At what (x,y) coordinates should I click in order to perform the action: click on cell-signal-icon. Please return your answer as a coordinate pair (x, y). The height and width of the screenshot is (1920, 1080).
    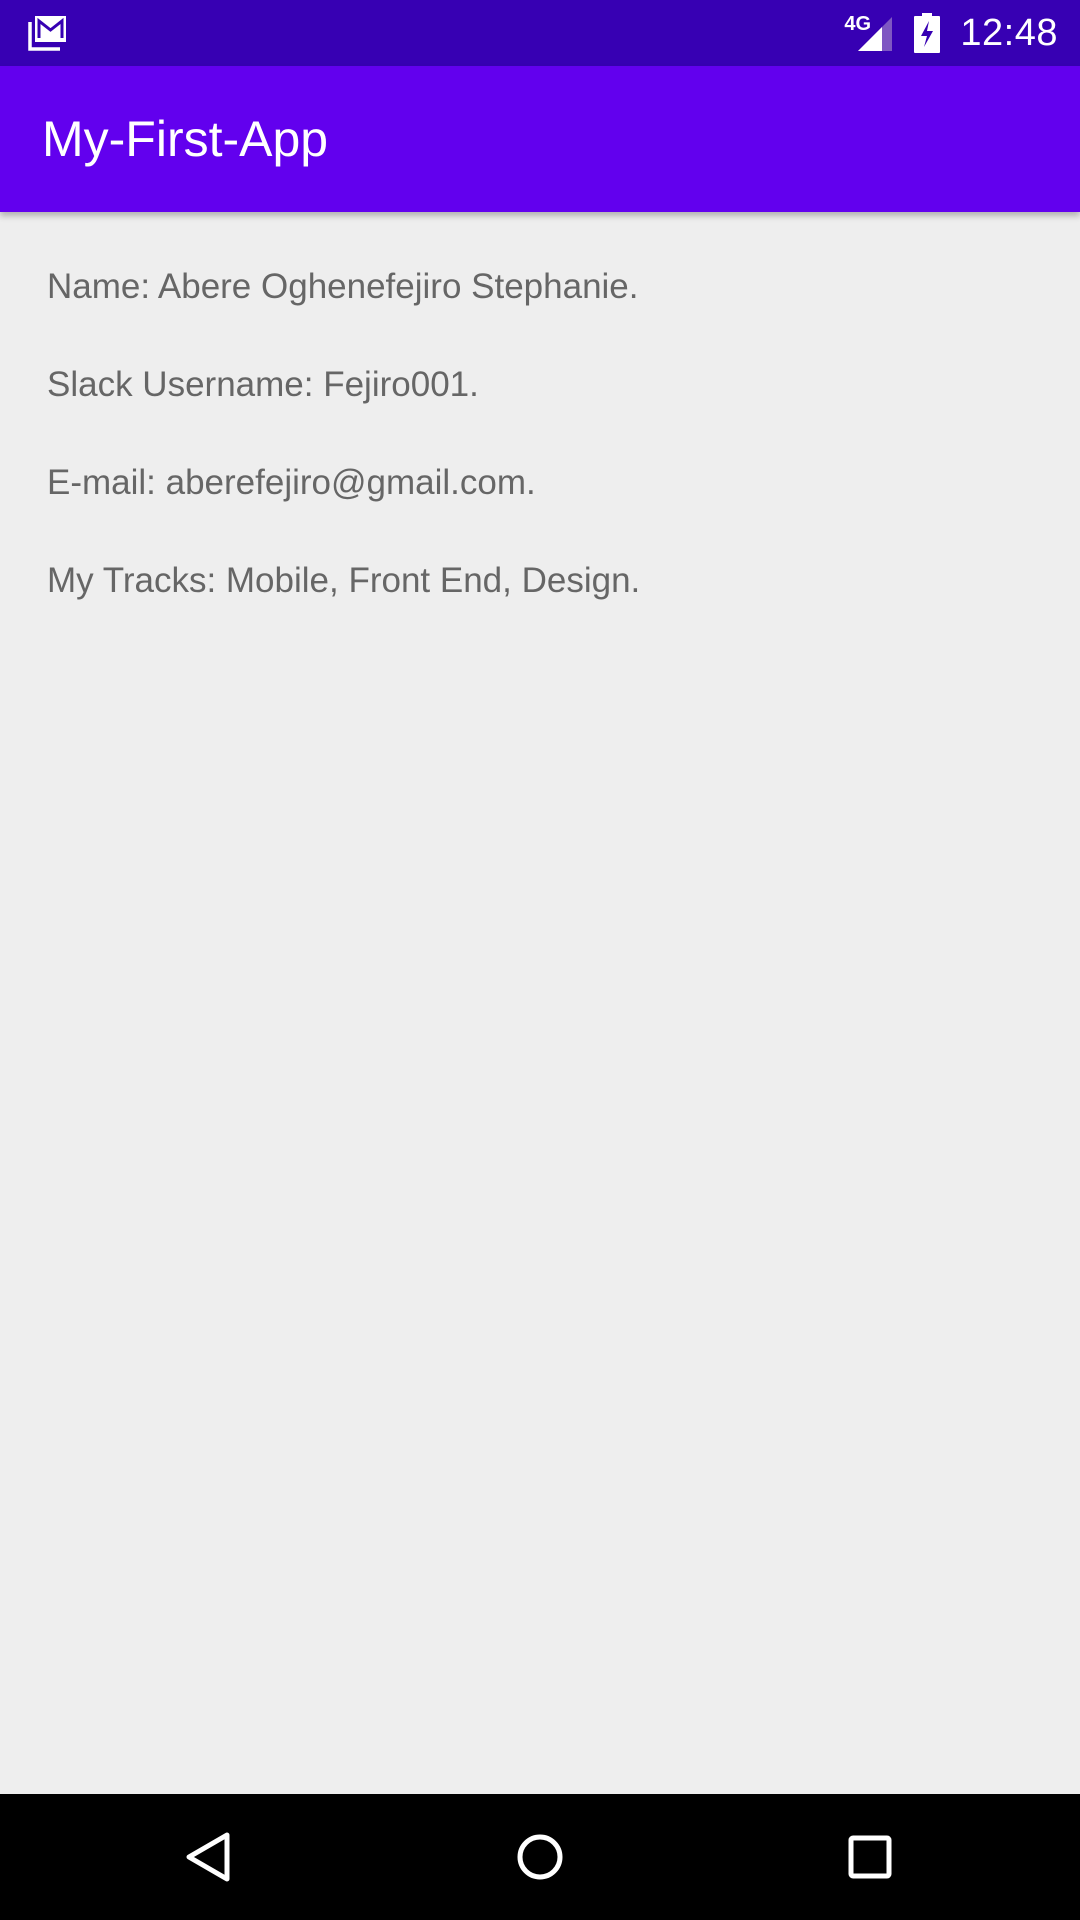
    Looking at the image, I should click on (875, 34).